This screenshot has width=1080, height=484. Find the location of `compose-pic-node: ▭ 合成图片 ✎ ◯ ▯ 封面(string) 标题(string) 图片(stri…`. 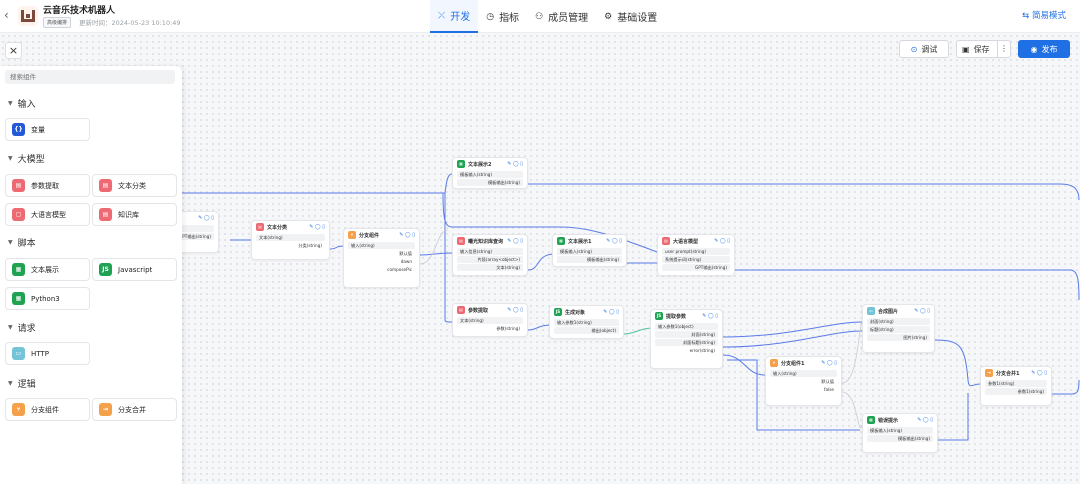

compose-pic-node: ▭ 合成图片 ✎ ◯ ▯ 封面(string) 标题(string) 图片(stri… is located at coordinates (898, 328).